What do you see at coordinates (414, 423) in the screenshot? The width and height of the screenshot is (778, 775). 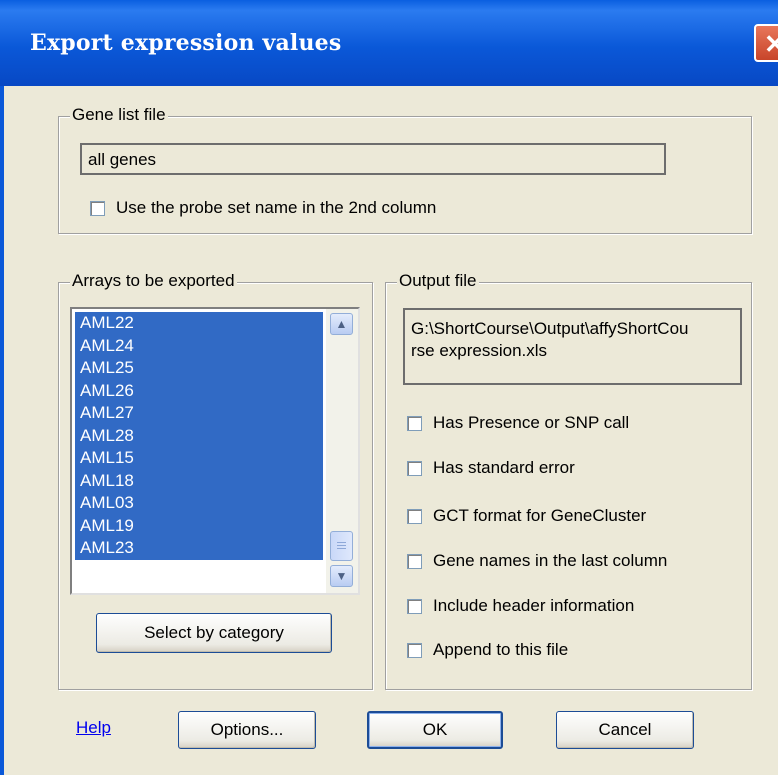 I see `presence-call-checkbox` at bounding box center [414, 423].